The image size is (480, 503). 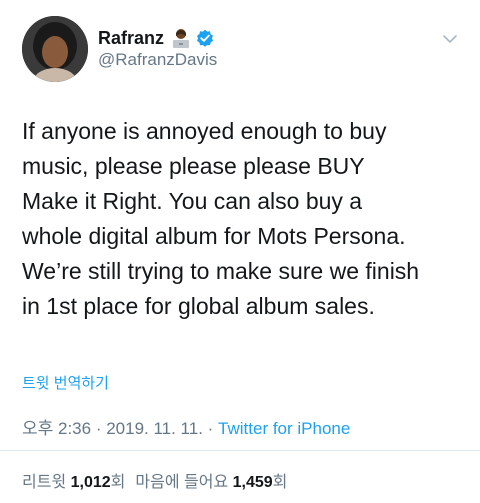 What do you see at coordinates (204, 131) in the screenshot?
I see `tweet-text-line: If anyone is annoyed enough to buy` at bounding box center [204, 131].